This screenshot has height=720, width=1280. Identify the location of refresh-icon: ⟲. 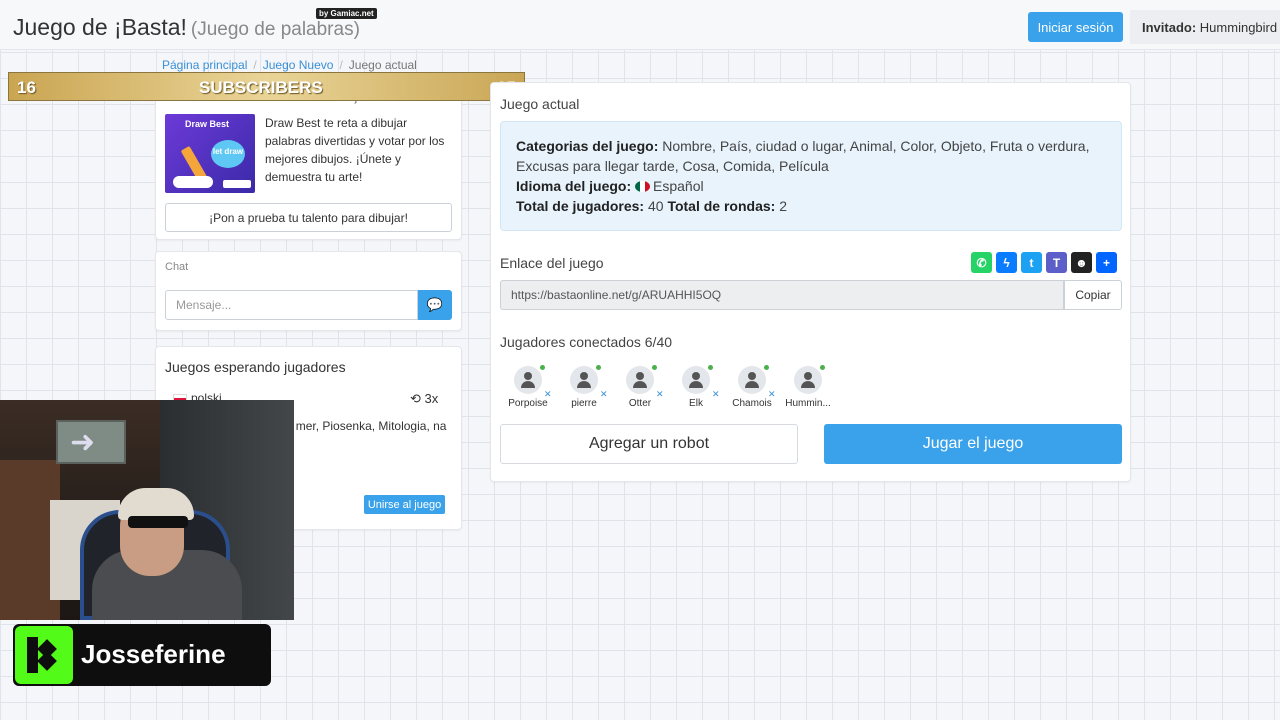
(415, 398).